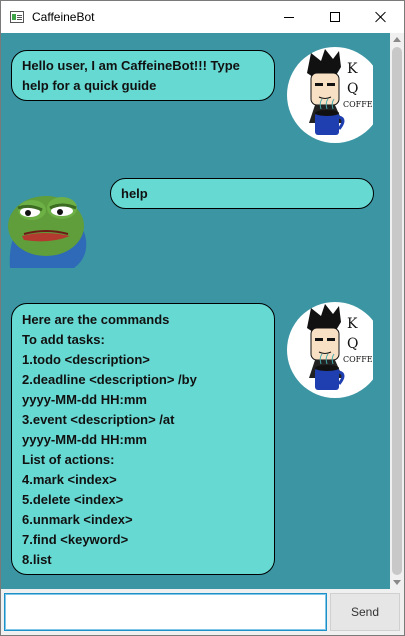  Describe the element at coordinates (109, 379) in the screenshot. I see `bot-message-line: 2.deadline <description> /by` at that location.